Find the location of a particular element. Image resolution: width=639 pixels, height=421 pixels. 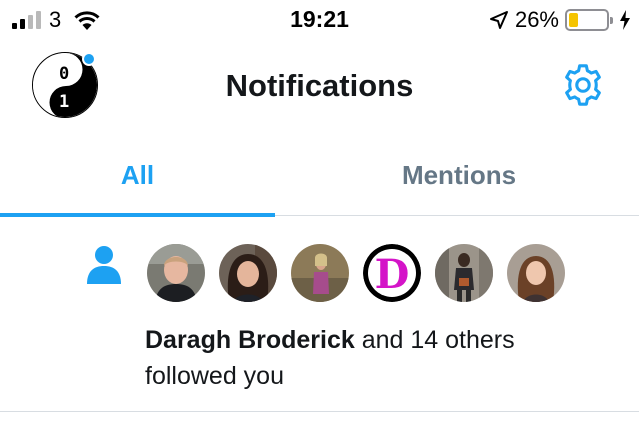

person-follow-icon is located at coordinates (104, 265).